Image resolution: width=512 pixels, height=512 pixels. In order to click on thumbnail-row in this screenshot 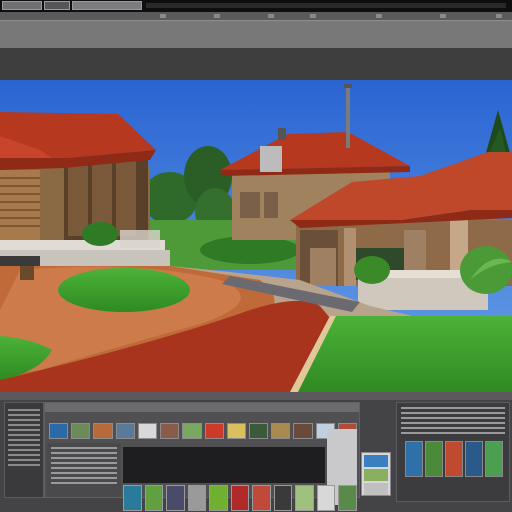, I will do `click(203, 431)`.